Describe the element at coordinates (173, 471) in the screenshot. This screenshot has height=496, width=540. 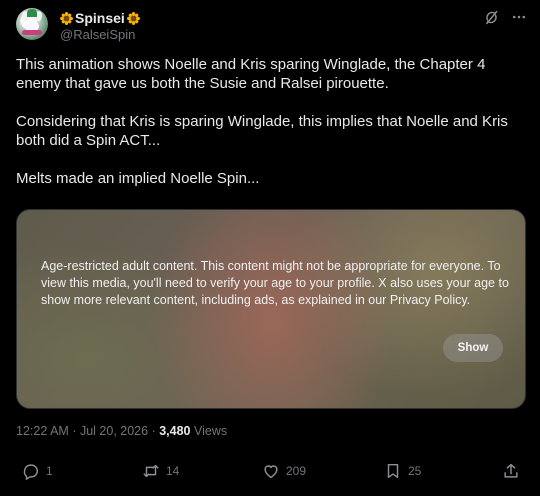
I see `repost-count: 14` at that location.